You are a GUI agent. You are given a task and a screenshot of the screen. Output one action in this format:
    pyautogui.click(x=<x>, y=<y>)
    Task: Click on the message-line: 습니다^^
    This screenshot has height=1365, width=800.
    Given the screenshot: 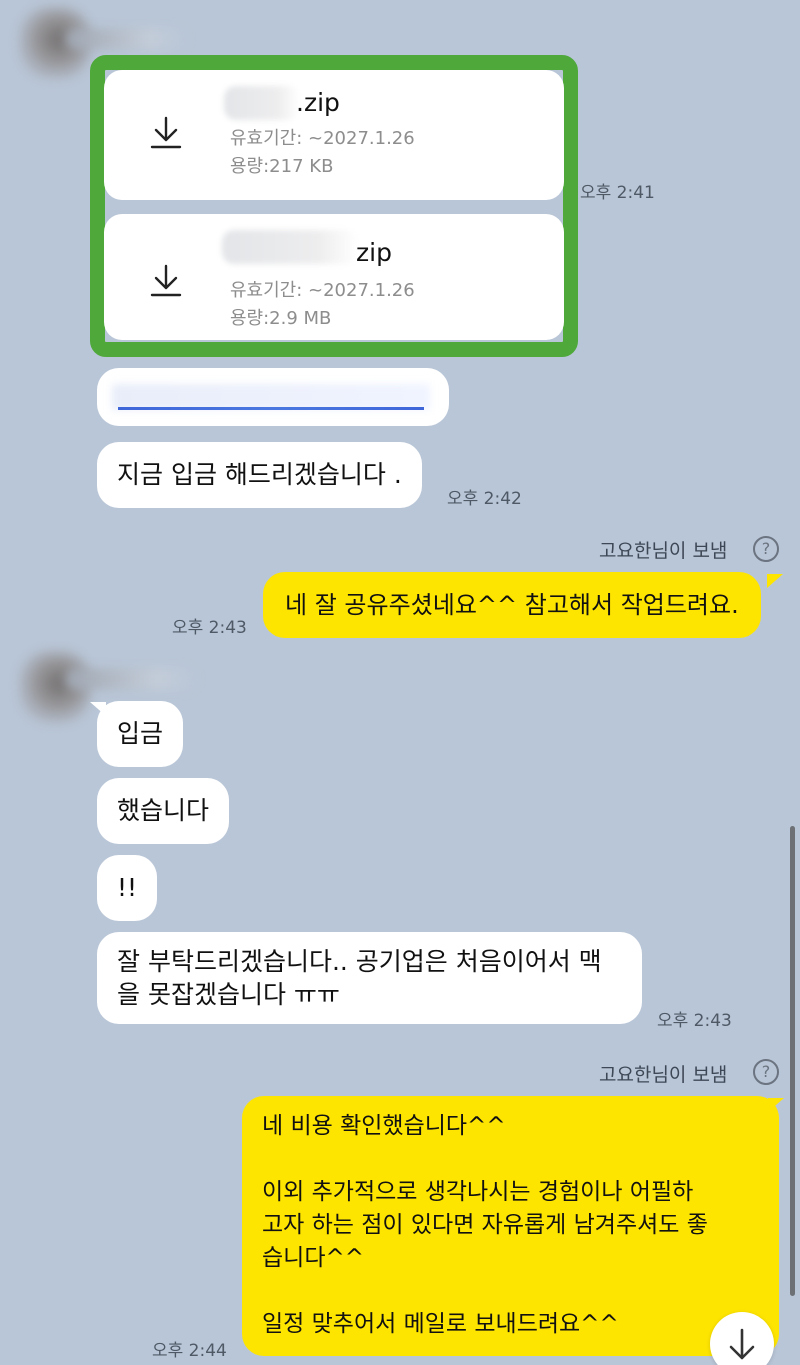 What is the action you would take?
    pyautogui.click(x=313, y=1258)
    